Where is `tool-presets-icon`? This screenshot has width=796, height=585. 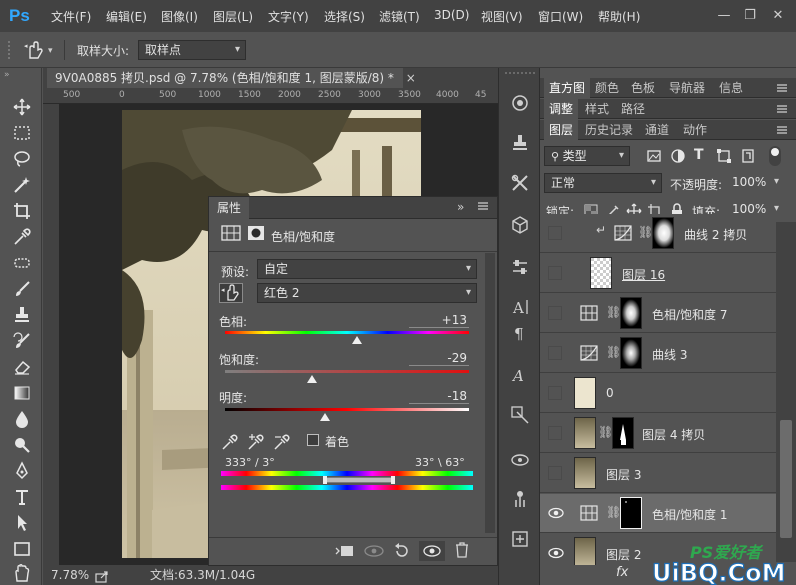
tool-presets-icon is located at coordinates (520, 183).